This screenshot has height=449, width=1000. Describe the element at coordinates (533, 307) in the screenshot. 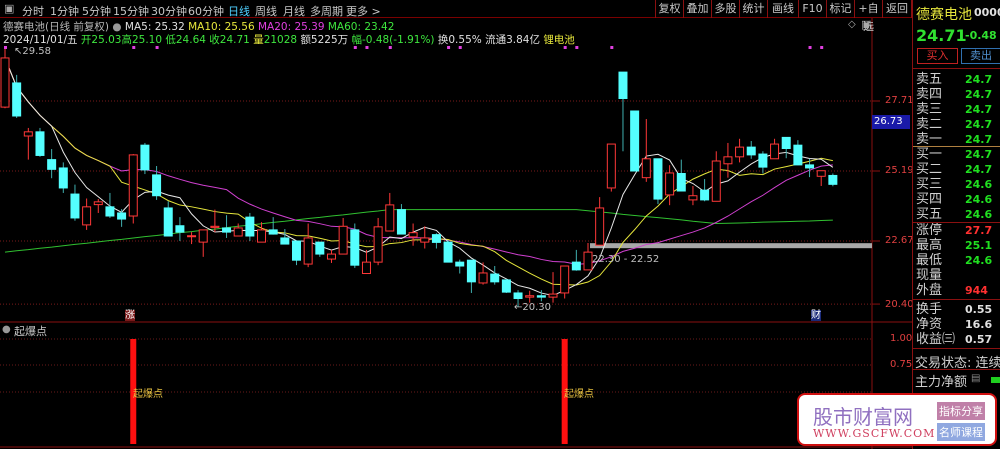

I see `low-price-label: ←20.30` at that location.